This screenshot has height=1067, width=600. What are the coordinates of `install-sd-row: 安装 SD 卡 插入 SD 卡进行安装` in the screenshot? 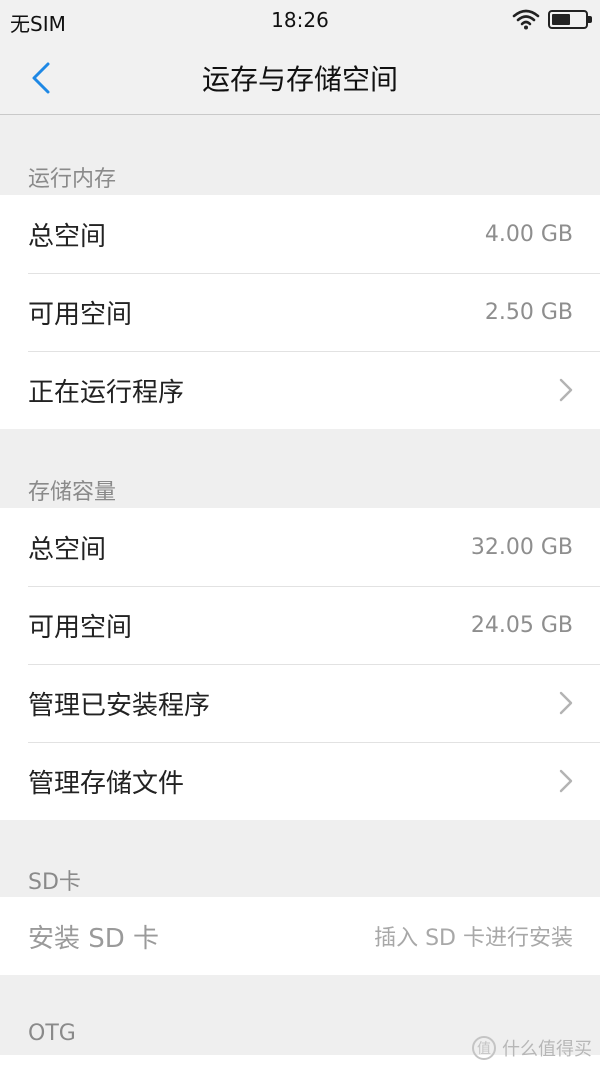 It's located at (300, 936).